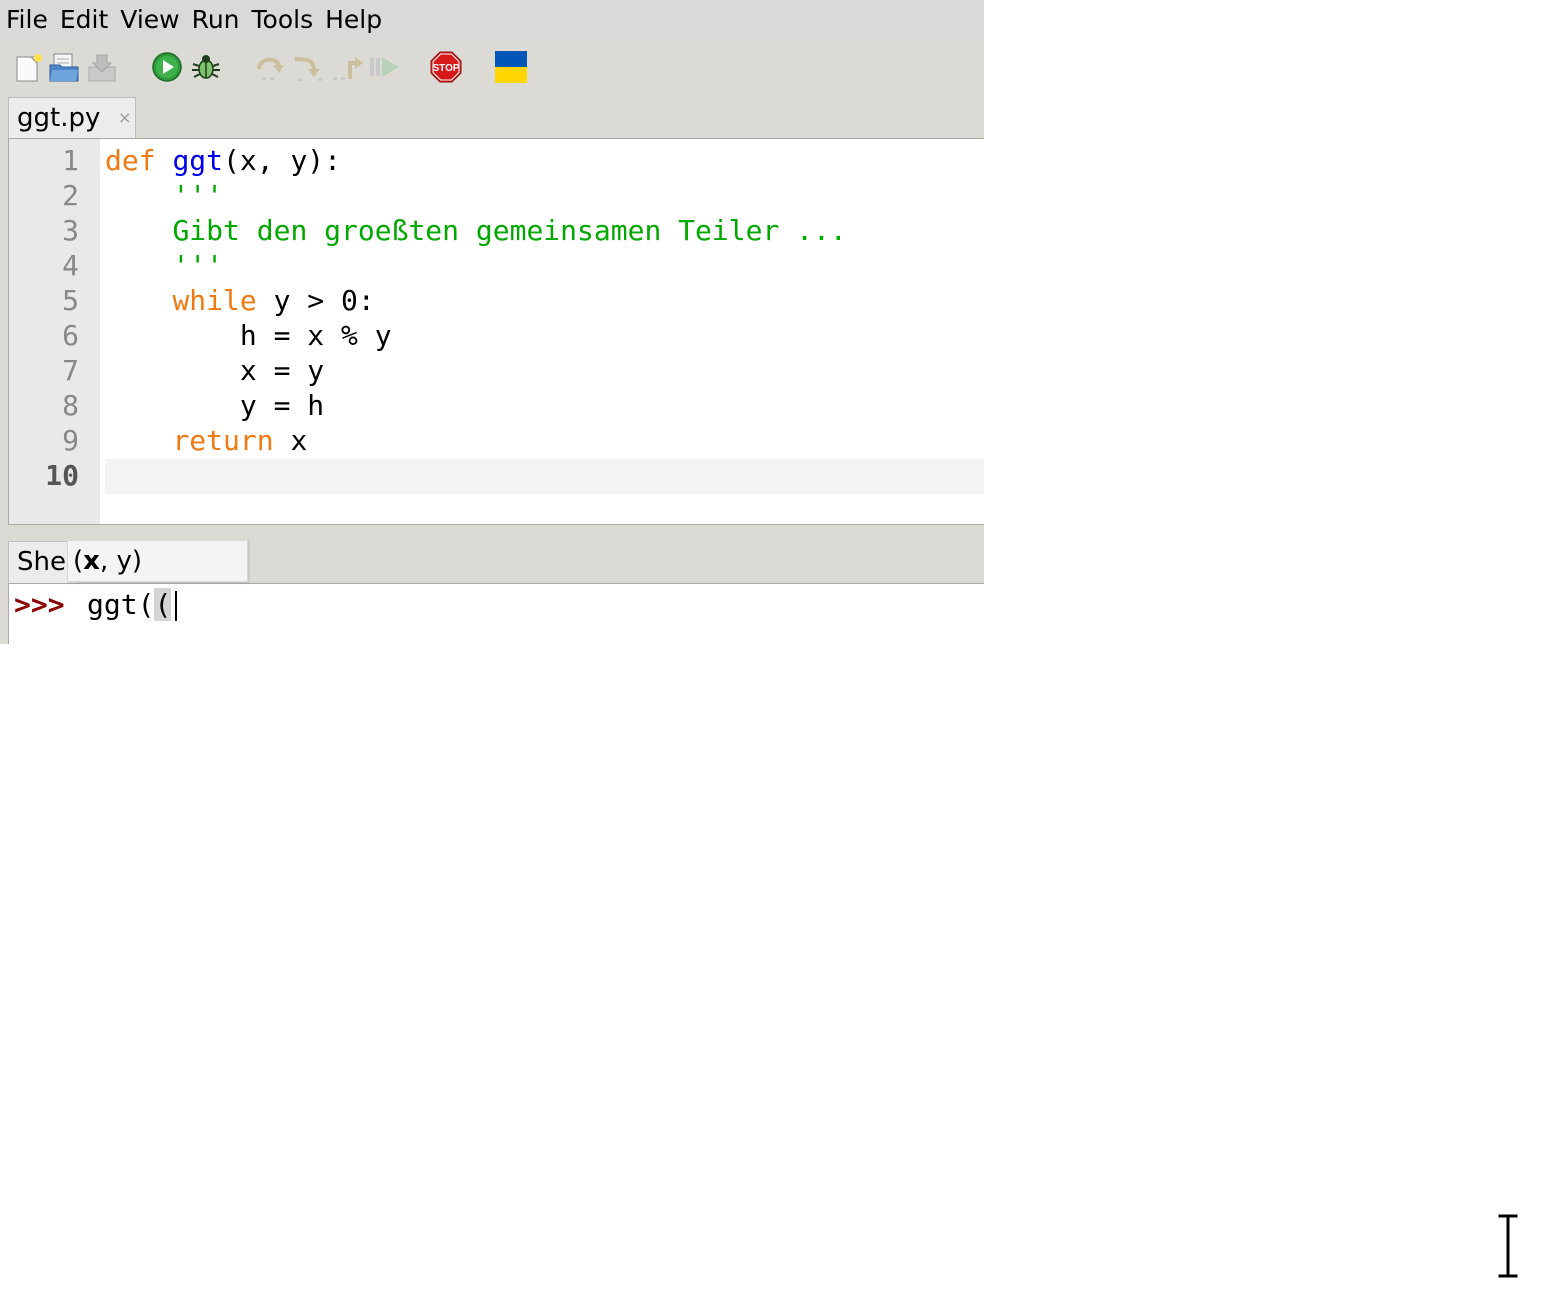  Describe the element at coordinates (91, 561) in the screenshot. I see `calltip-active-arg: x` at that location.